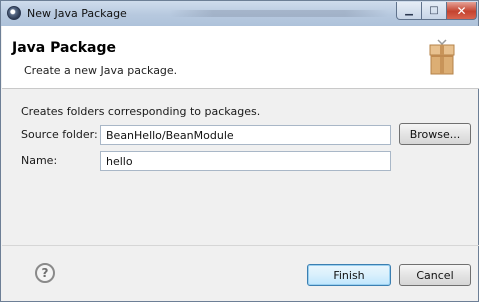 Image resolution: width=479 pixels, height=302 pixels. I want to click on maximize-icon: □, so click(434, 10).